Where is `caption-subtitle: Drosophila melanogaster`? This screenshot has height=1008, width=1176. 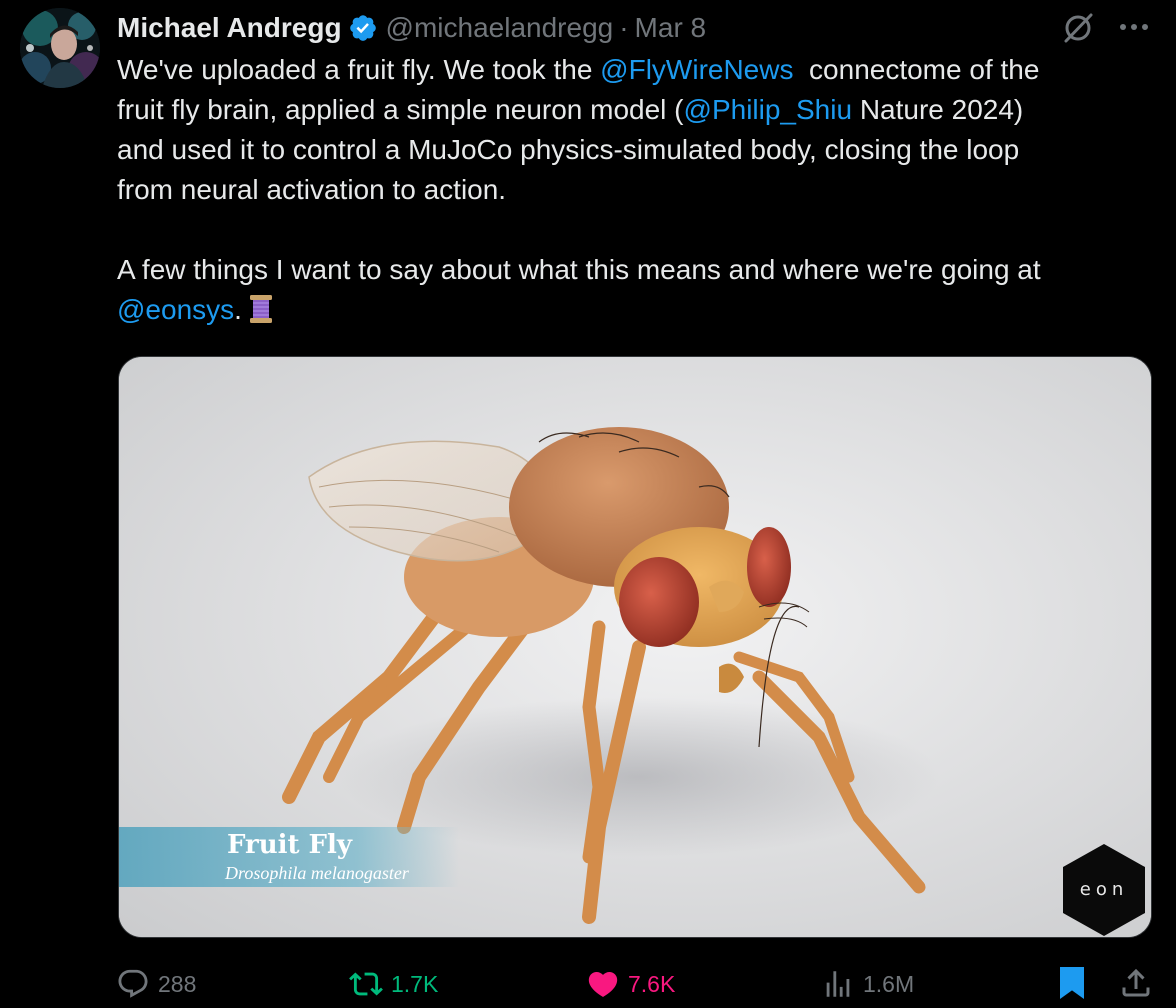 caption-subtitle: Drosophila melanogaster is located at coordinates (317, 873).